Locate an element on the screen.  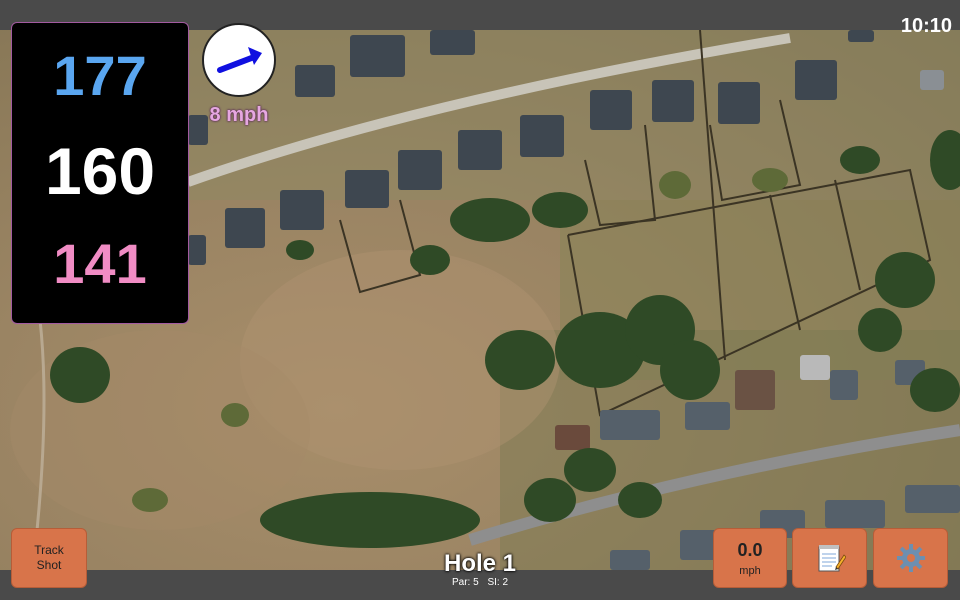
track-shot-label-line1: Track is located at coordinates (49, 550).